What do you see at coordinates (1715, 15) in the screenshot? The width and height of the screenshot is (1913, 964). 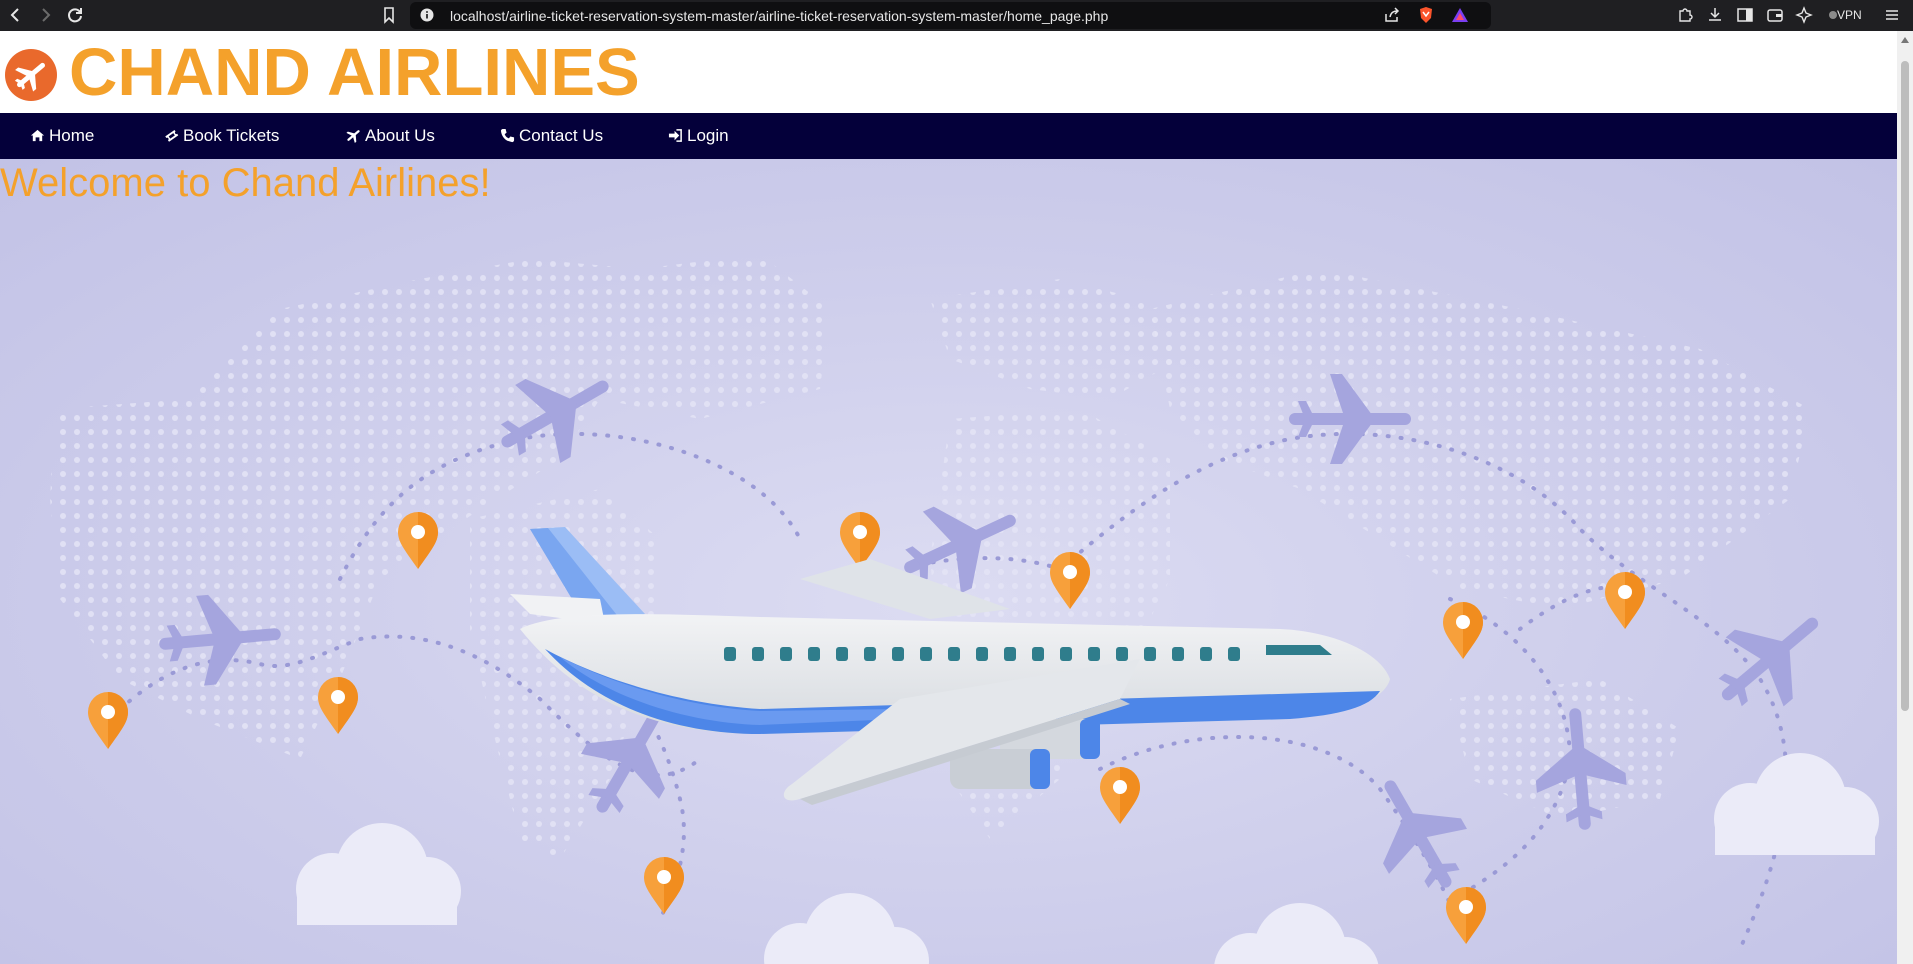 I see `download-icon` at bounding box center [1715, 15].